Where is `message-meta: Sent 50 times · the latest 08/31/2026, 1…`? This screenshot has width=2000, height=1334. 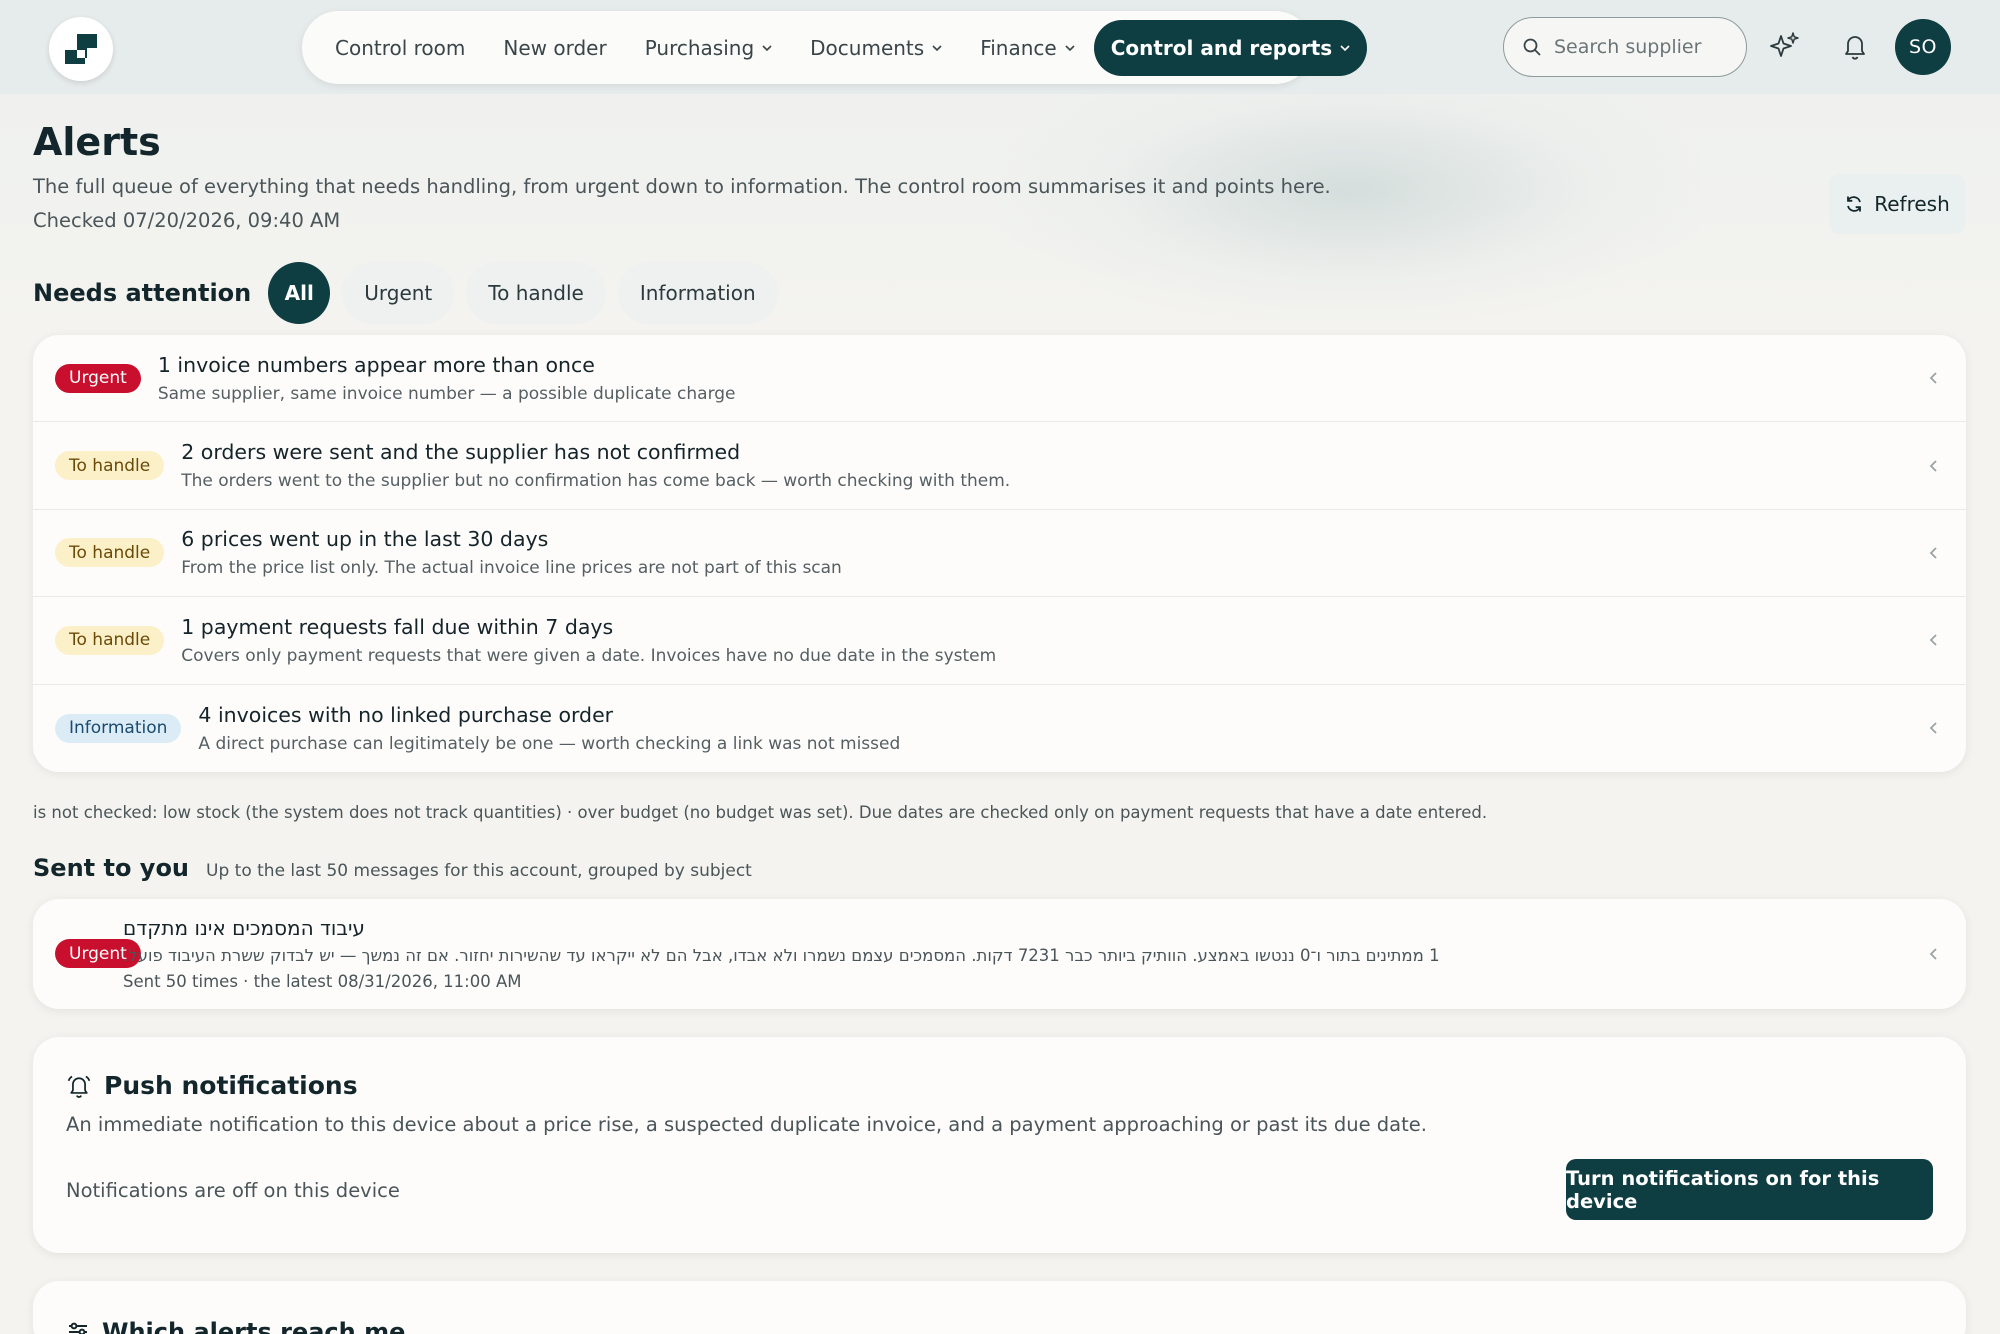 message-meta: Sent 50 times · the latest 08/31/2026, 1… is located at coordinates (322, 981).